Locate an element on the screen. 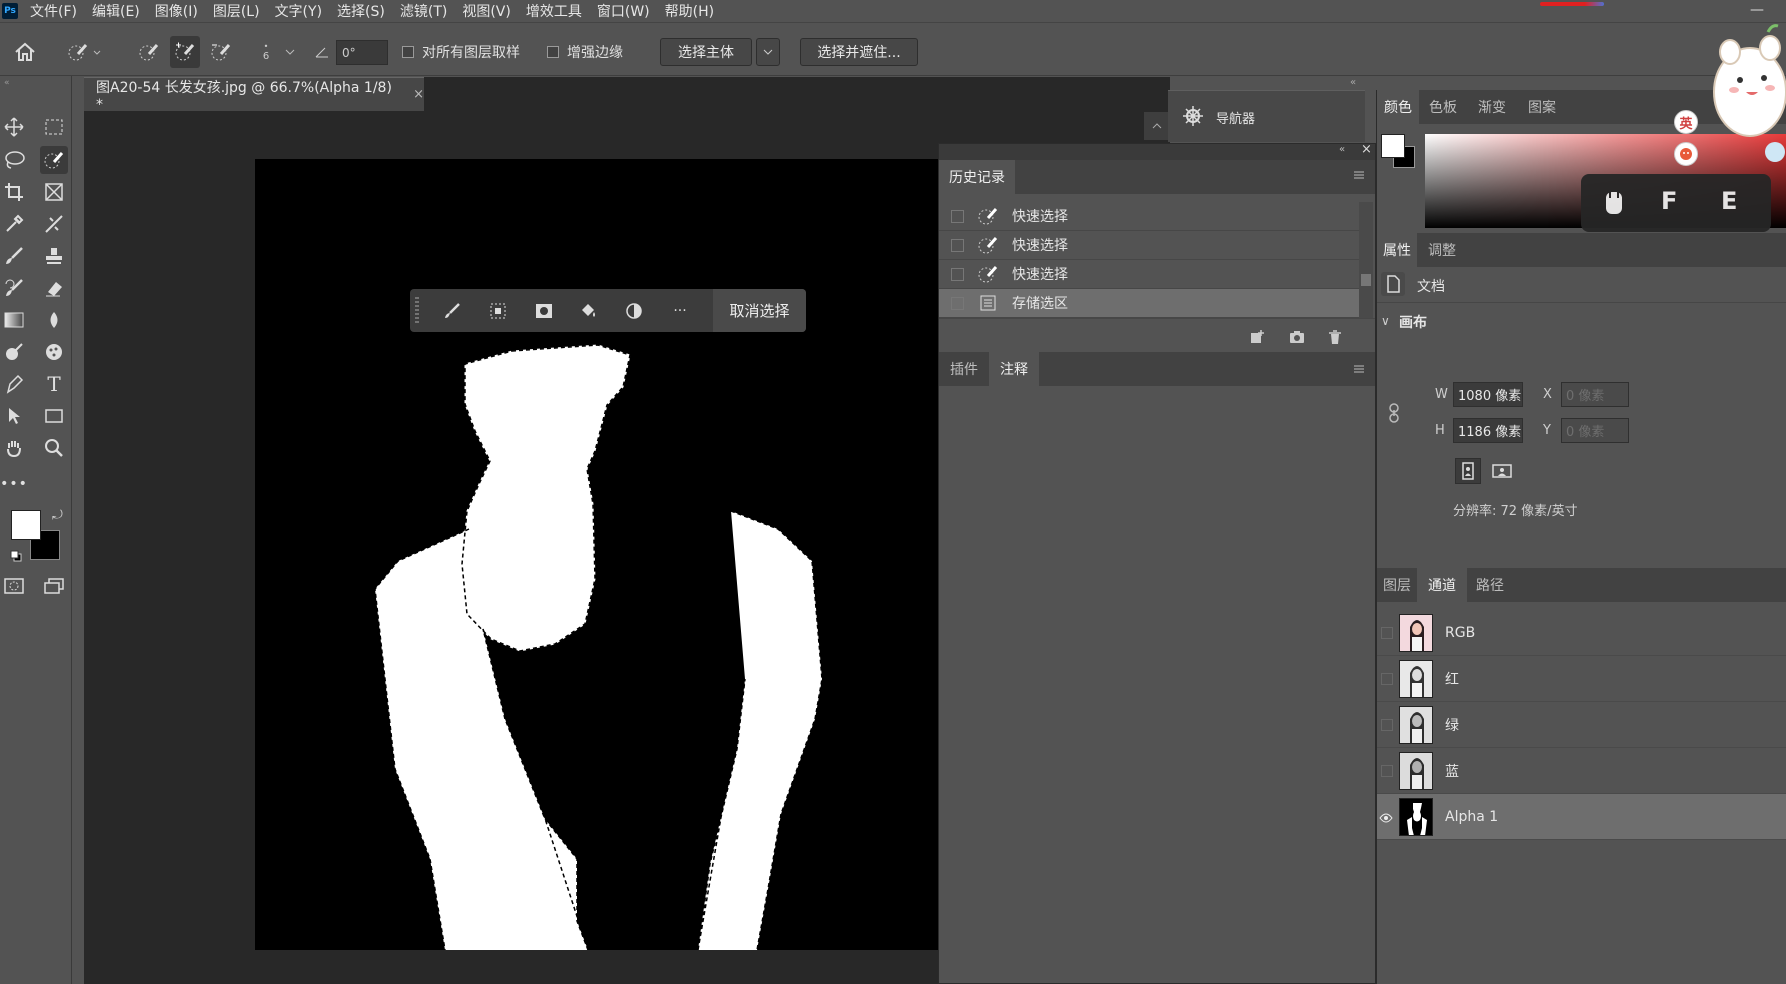 The image size is (1786, 984). close-panel-icon: × is located at coordinates (1366, 149).